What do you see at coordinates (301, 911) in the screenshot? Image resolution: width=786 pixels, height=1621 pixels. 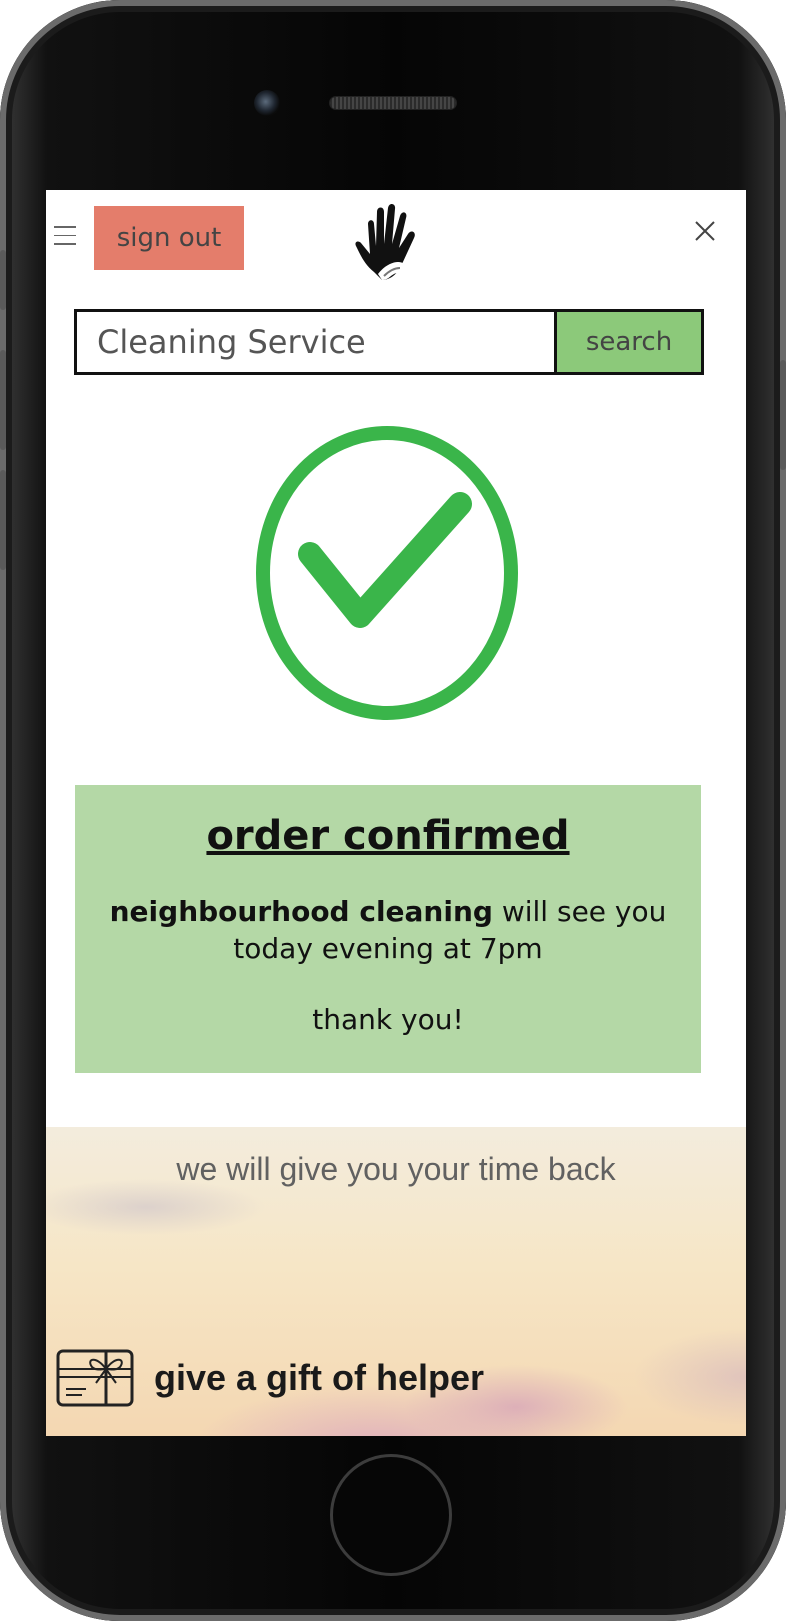 I see `provider-name: neighbourhood cleaning` at bounding box center [301, 911].